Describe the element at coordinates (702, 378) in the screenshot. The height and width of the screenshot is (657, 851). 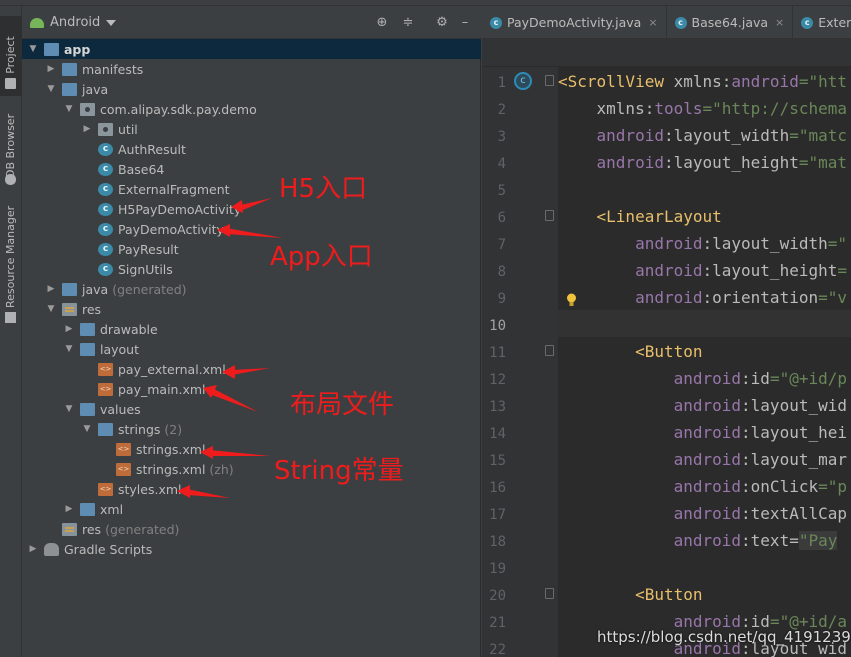
I see `code-line: android:id="@+id/p` at that location.